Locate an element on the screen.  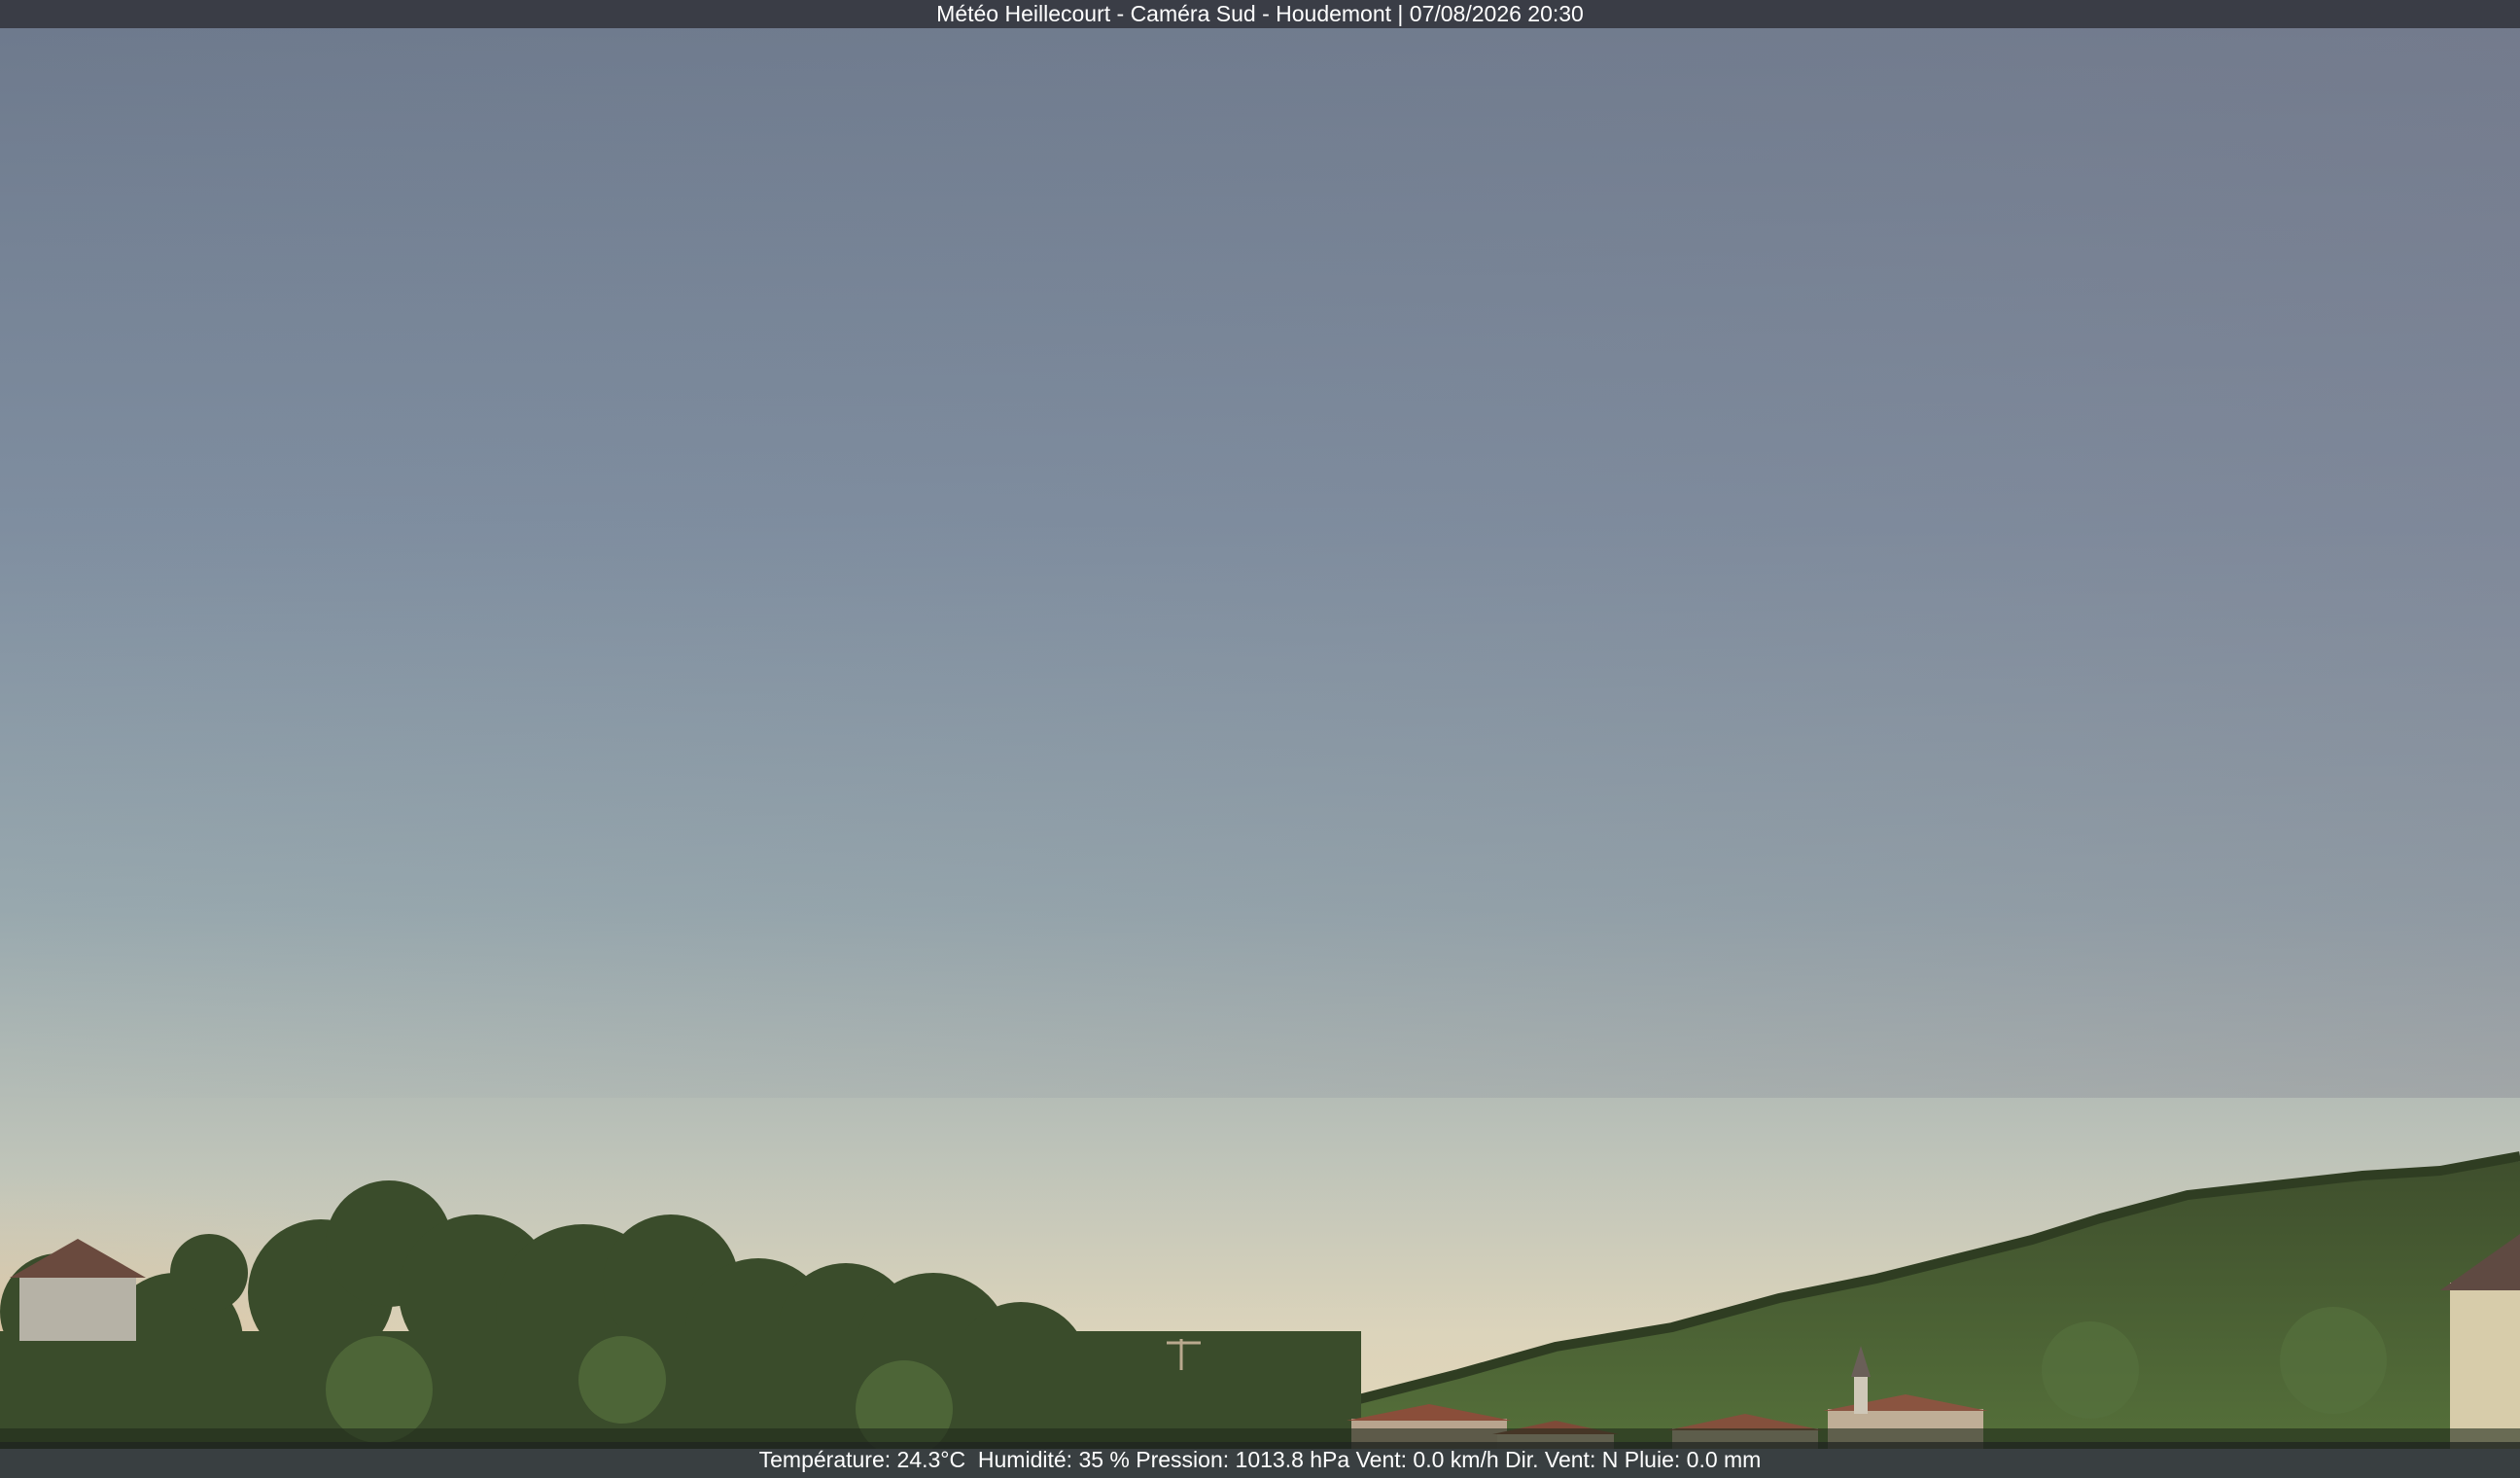
rain-readout: Pluie: 0.0 mm is located at coordinates (1693, 1459).